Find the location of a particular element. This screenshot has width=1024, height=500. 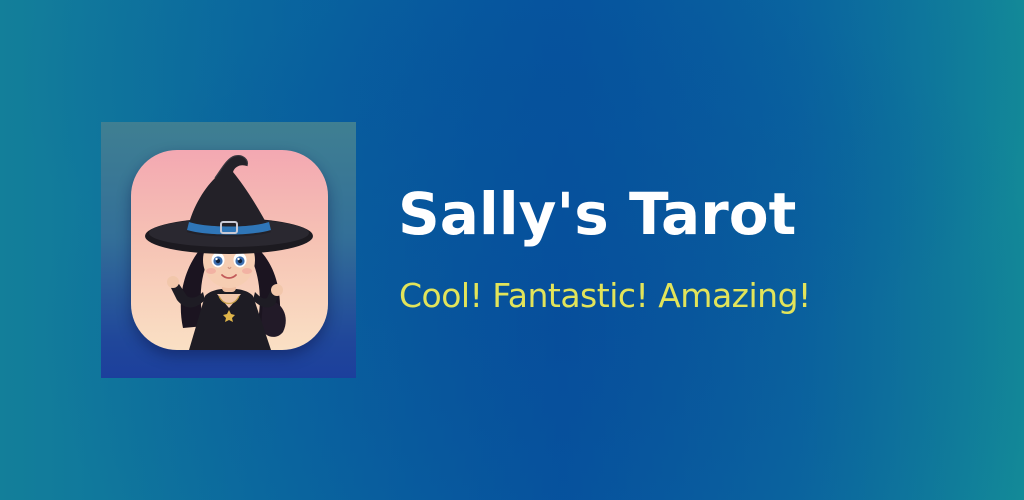

witch-character-icon is located at coordinates (229, 250).